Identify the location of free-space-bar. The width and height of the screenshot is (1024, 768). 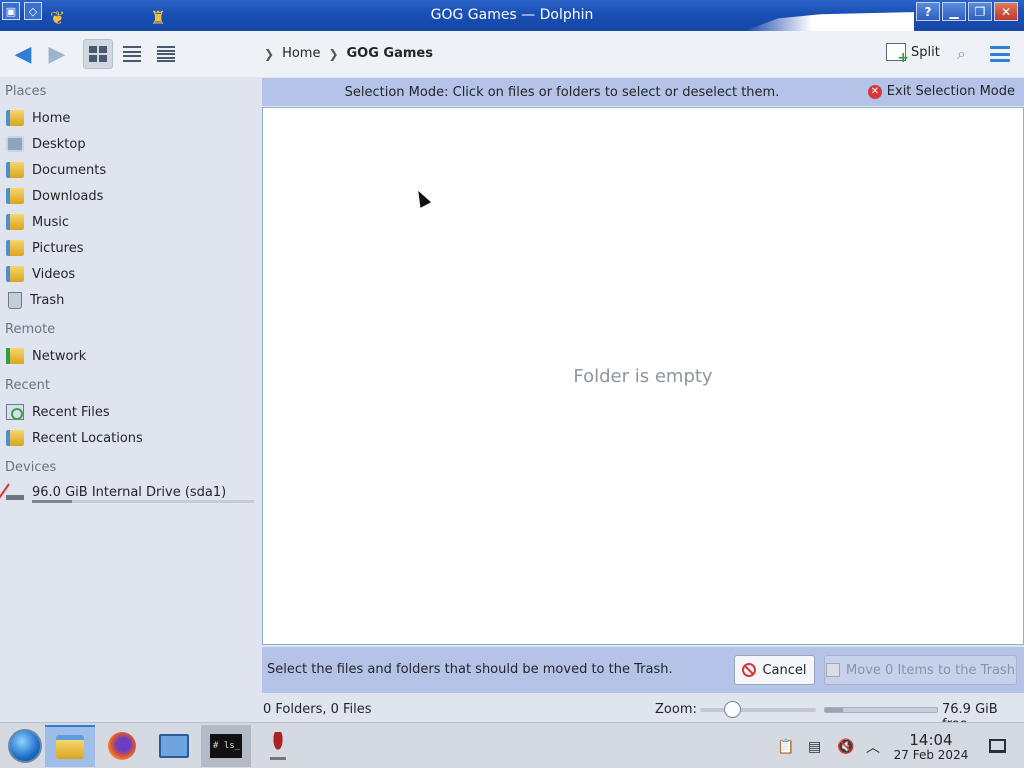
(881, 710).